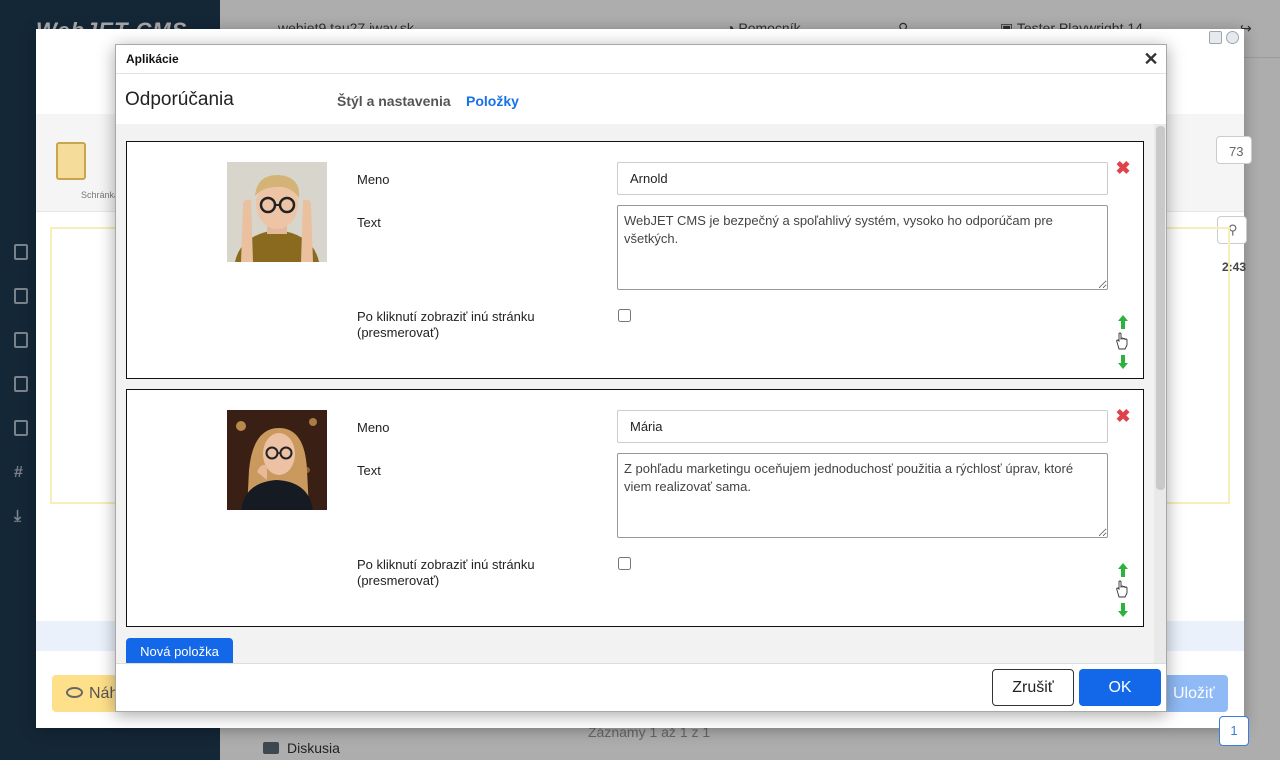  I want to click on clipboard-icon, so click(71, 161).